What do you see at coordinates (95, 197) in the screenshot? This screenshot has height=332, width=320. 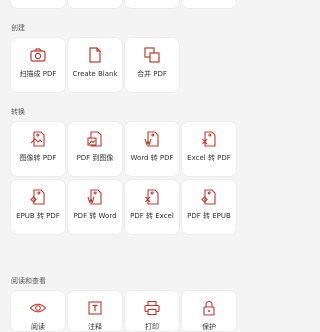 I see `pdf-to-word-icon` at bounding box center [95, 197].